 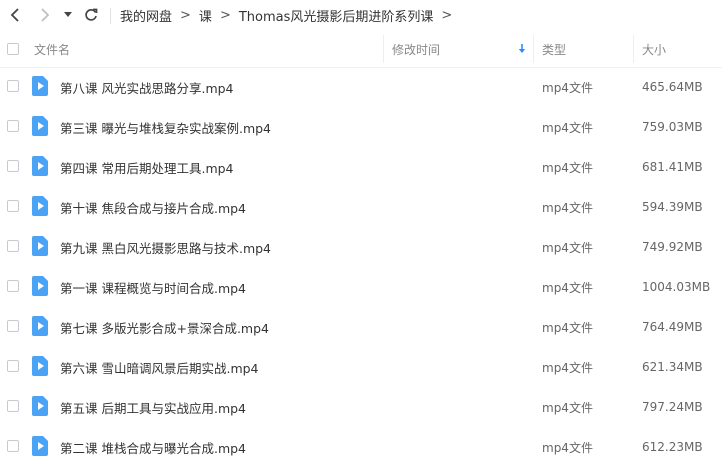 I want to click on file-size: 797.24MB, so click(x=672, y=407).